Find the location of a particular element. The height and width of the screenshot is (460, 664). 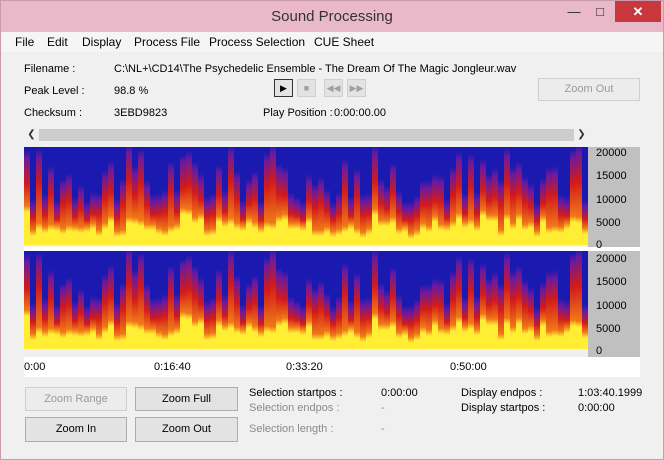

rewind-button: ◀◀ is located at coordinates (333, 88).